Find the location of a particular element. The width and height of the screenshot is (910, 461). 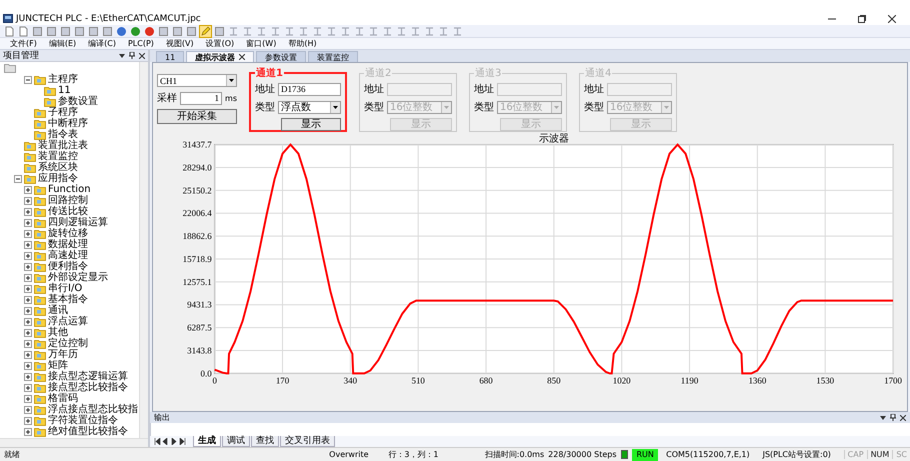

tree-item: 11 is located at coordinates (64, 90).